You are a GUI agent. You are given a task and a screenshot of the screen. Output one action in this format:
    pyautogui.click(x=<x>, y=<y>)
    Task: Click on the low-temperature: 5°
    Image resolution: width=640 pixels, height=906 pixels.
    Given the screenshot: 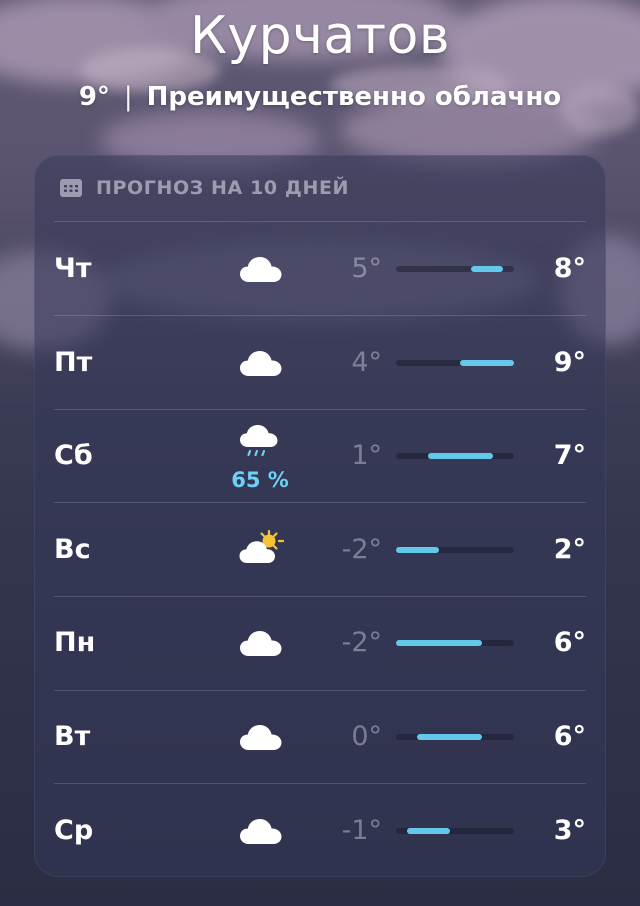 What is the action you would take?
    pyautogui.click(x=366, y=268)
    